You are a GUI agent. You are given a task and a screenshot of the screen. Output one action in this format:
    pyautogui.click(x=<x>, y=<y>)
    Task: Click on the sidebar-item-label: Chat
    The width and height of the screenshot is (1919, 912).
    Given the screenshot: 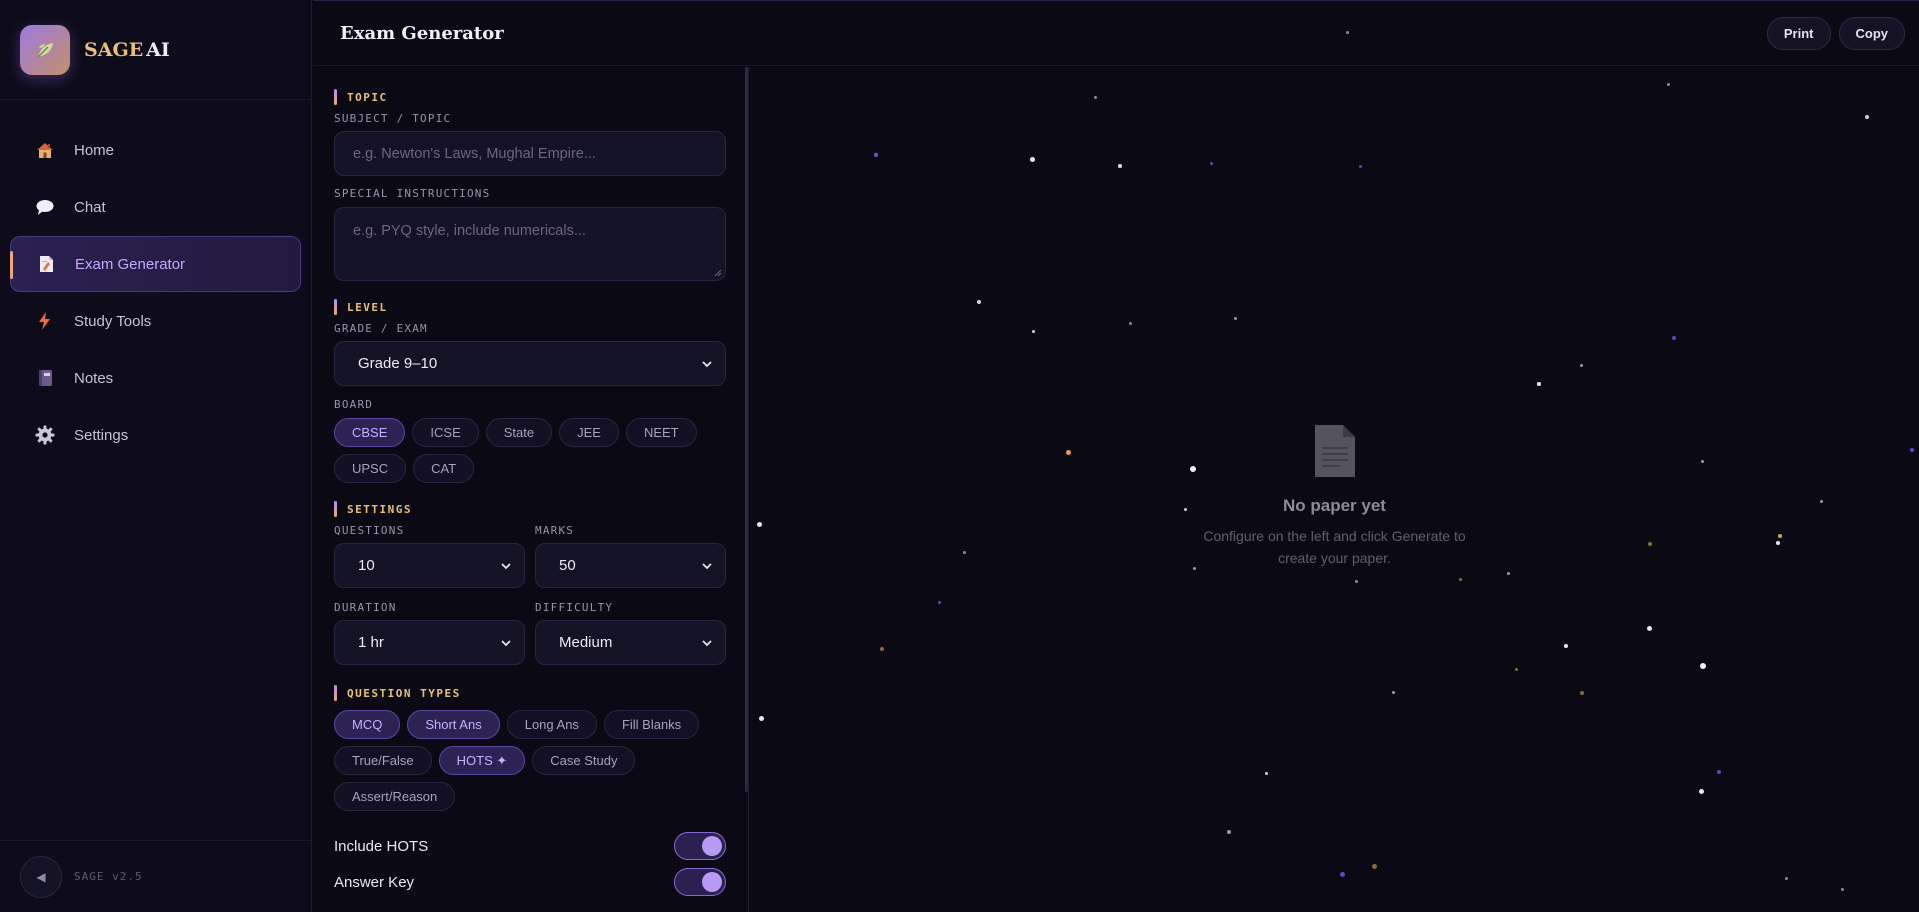 What is the action you would take?
    pyautogui.click(x=90, y=207)
    